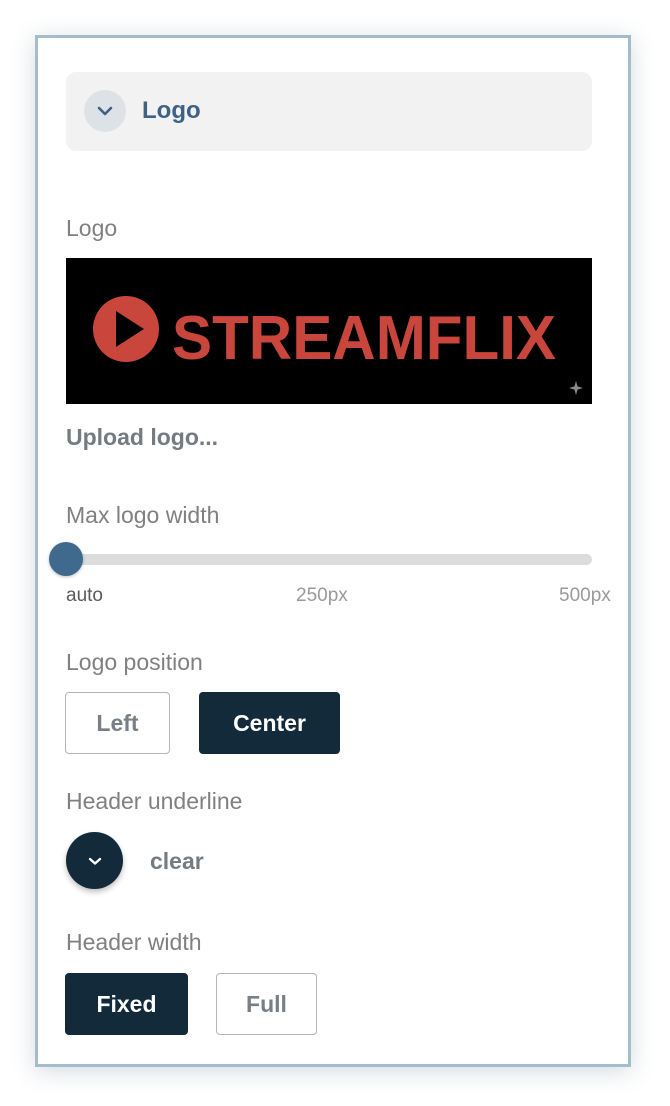 This screenshot has height=1106, width=670. I want to click on streamflix-logo-image: STREAMFLIX, so click(324, 334).